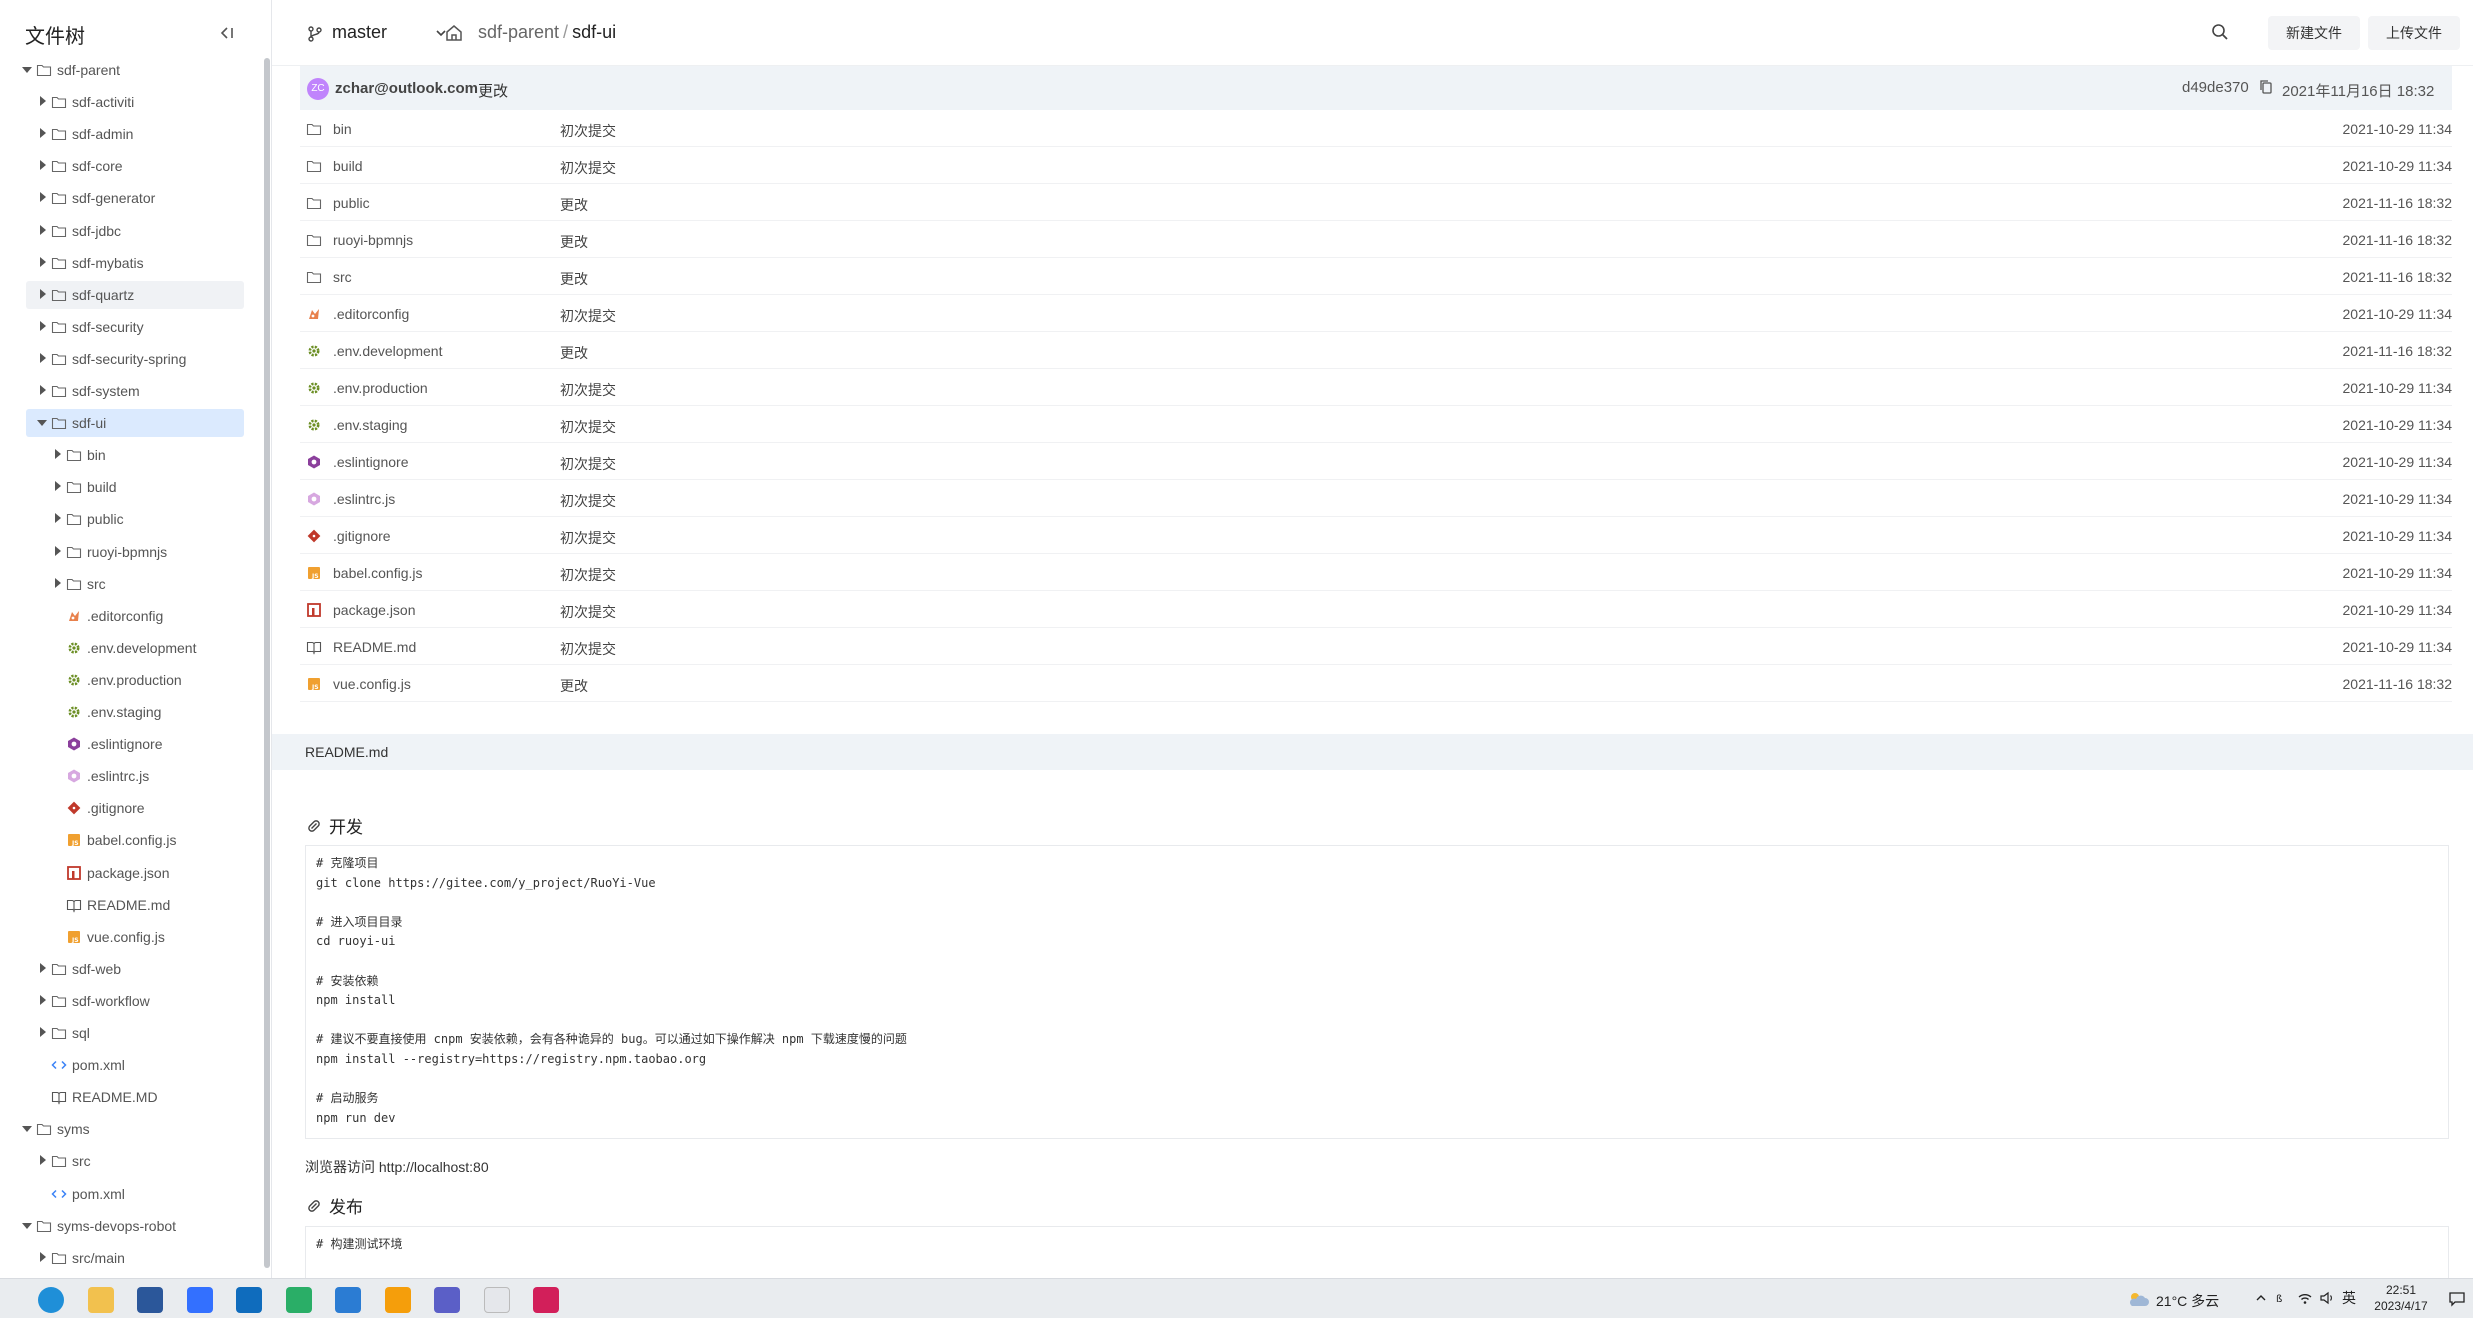  I want to click on tree-file: README.md, so click(135, 905).